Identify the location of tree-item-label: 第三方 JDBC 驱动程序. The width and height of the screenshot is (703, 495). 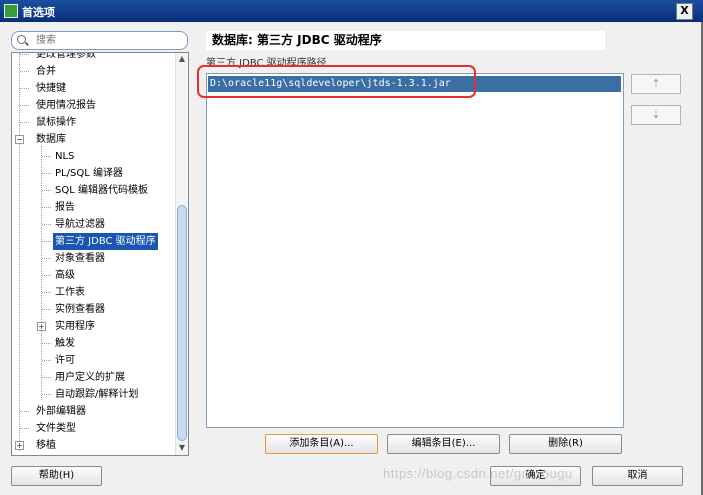
(105, 241).